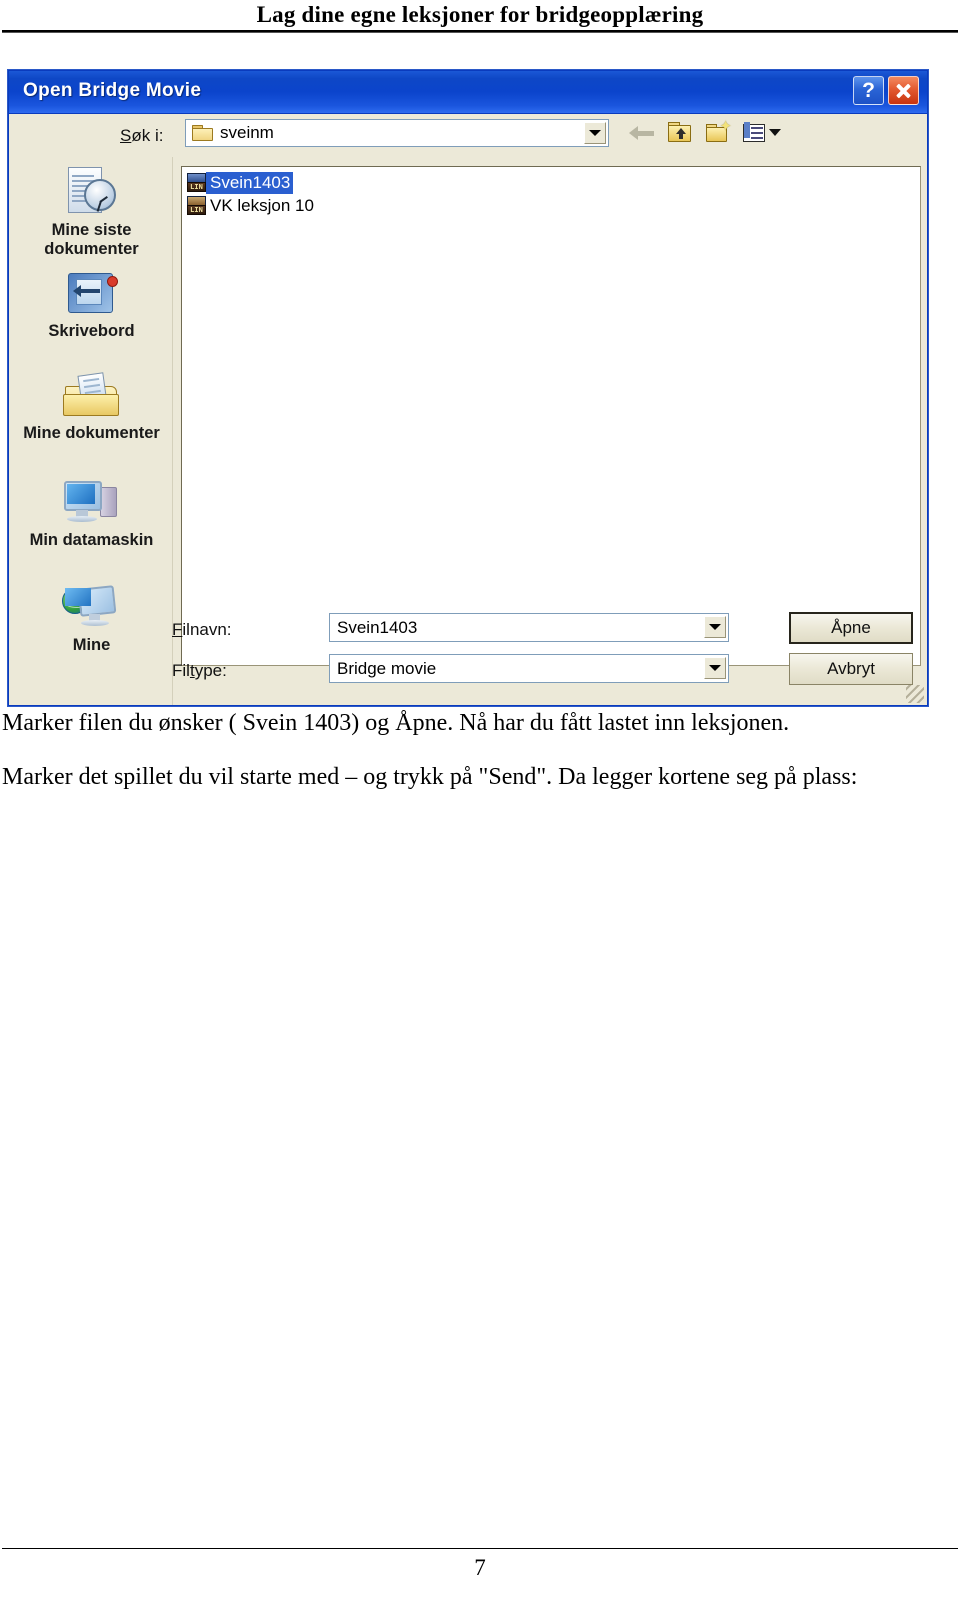 This screenshot has width=960, height=1612. I want to click on views-icon, so click(762, 133).